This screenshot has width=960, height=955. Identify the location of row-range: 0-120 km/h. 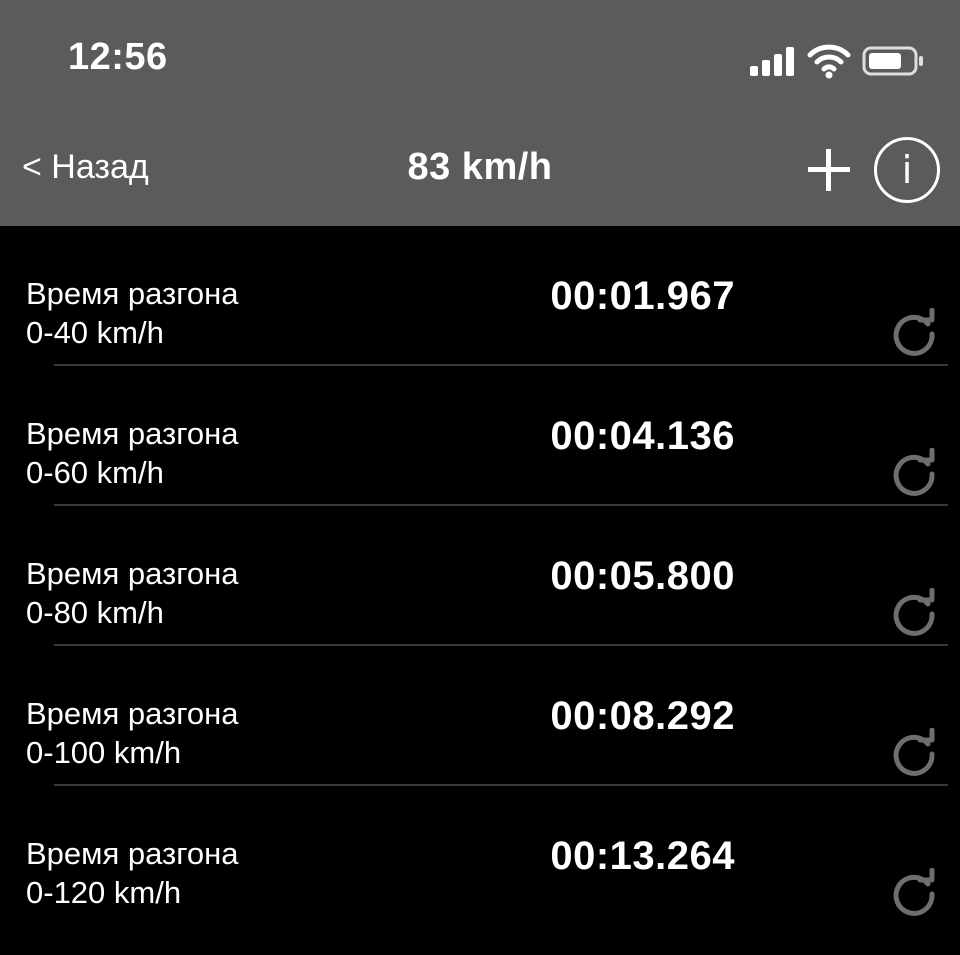
(104, 892).